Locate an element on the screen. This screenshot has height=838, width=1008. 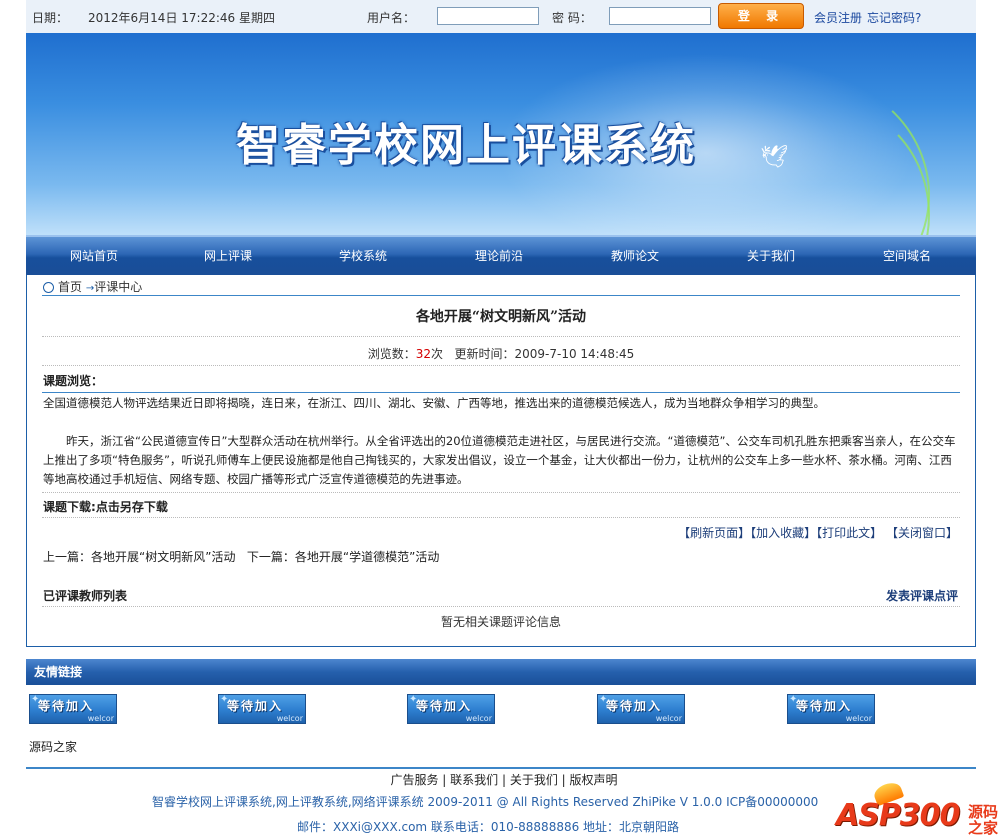
views-label: 浏览数： is located at coordinates (391, 354).